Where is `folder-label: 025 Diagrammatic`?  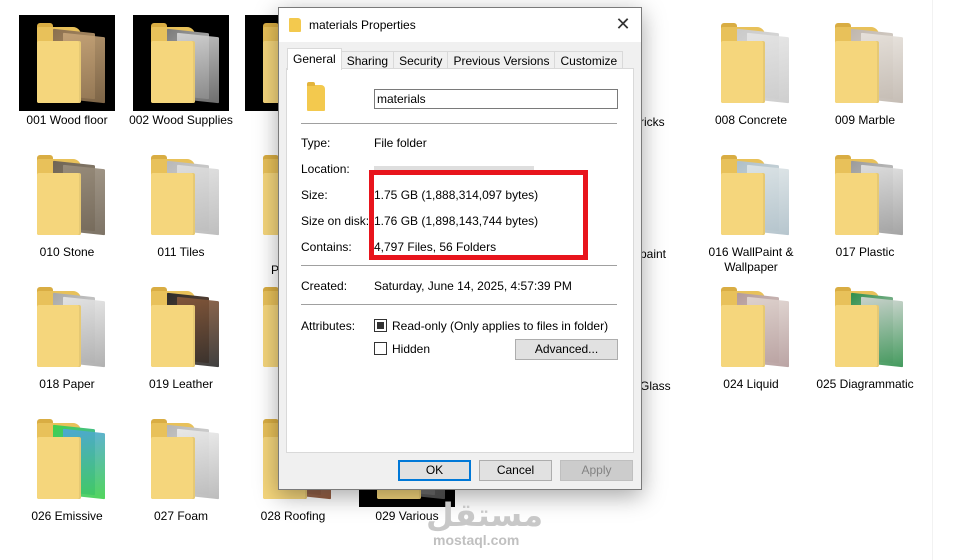 folder-label: 025 Diagrammatic is located at coordinates (865, 384).